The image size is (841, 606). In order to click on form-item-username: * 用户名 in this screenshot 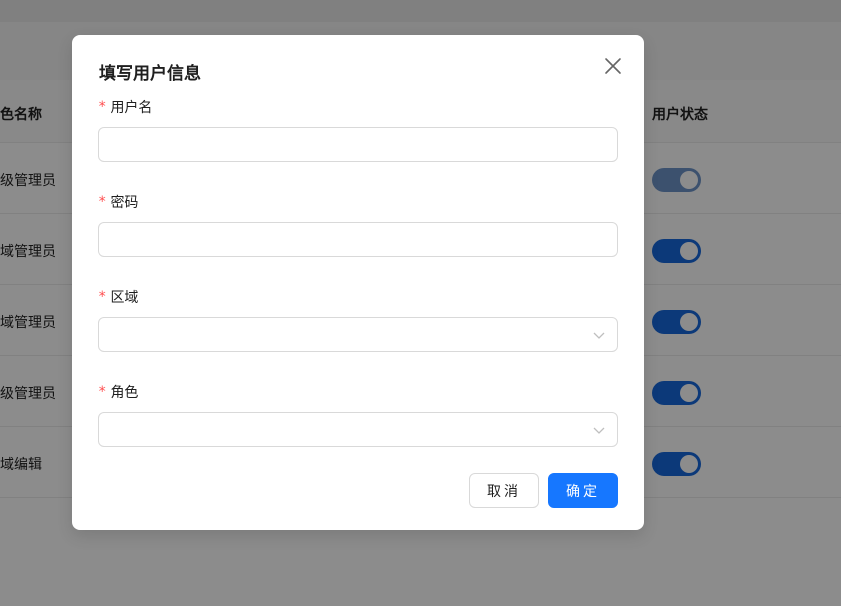, I will do `click(358, 129)`.